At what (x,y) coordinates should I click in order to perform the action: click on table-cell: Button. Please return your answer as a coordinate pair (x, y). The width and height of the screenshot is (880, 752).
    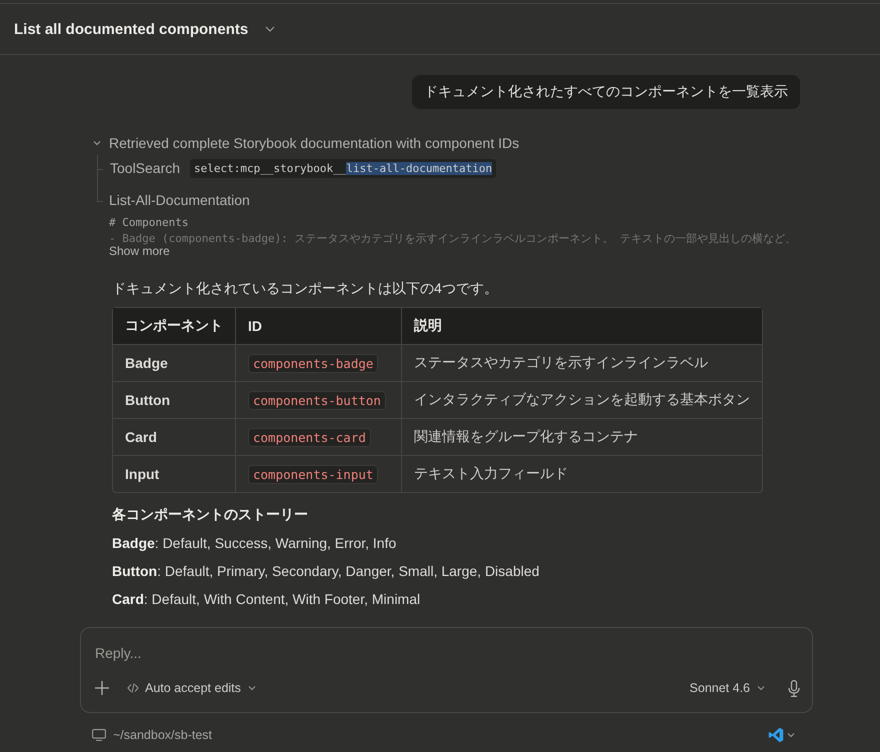
    Looking at the image, I should click on (174, 399).